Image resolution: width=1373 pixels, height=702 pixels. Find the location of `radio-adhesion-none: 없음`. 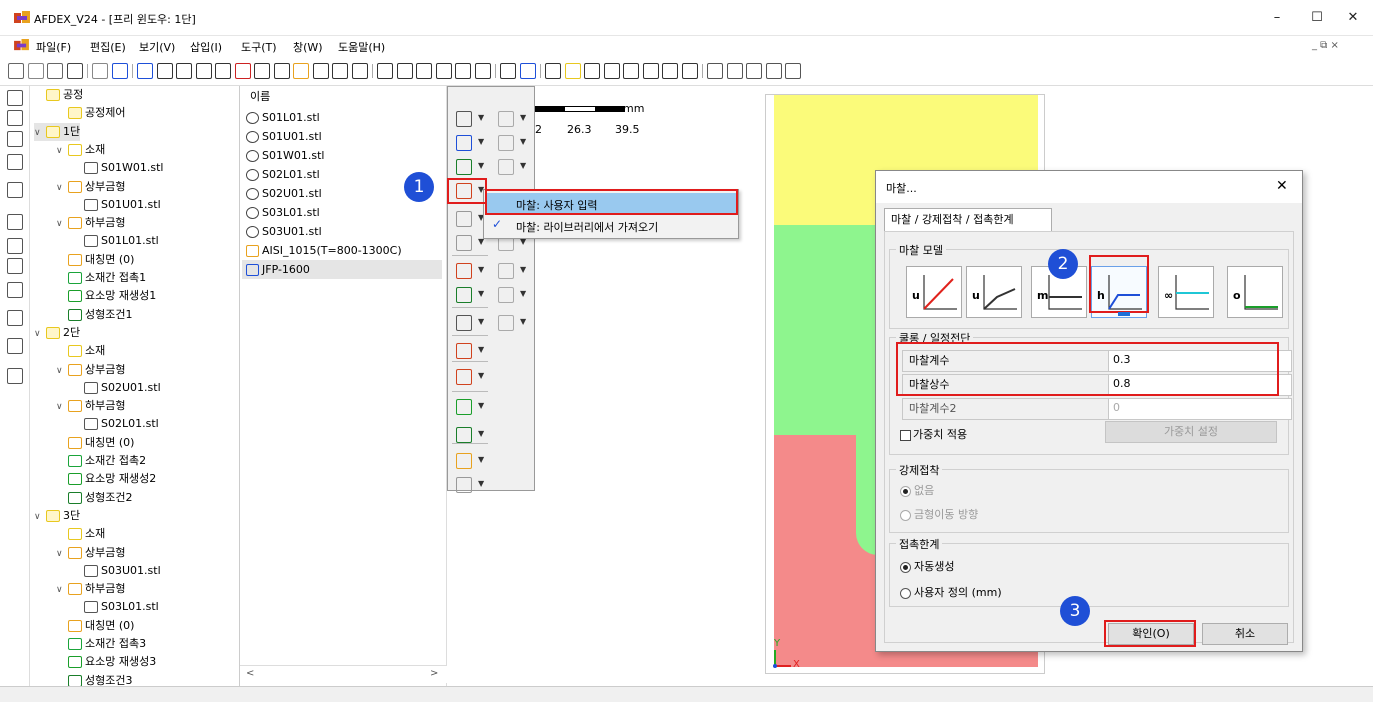

radio-adhesion-none: 없음 is located at coordinates (917, 490).